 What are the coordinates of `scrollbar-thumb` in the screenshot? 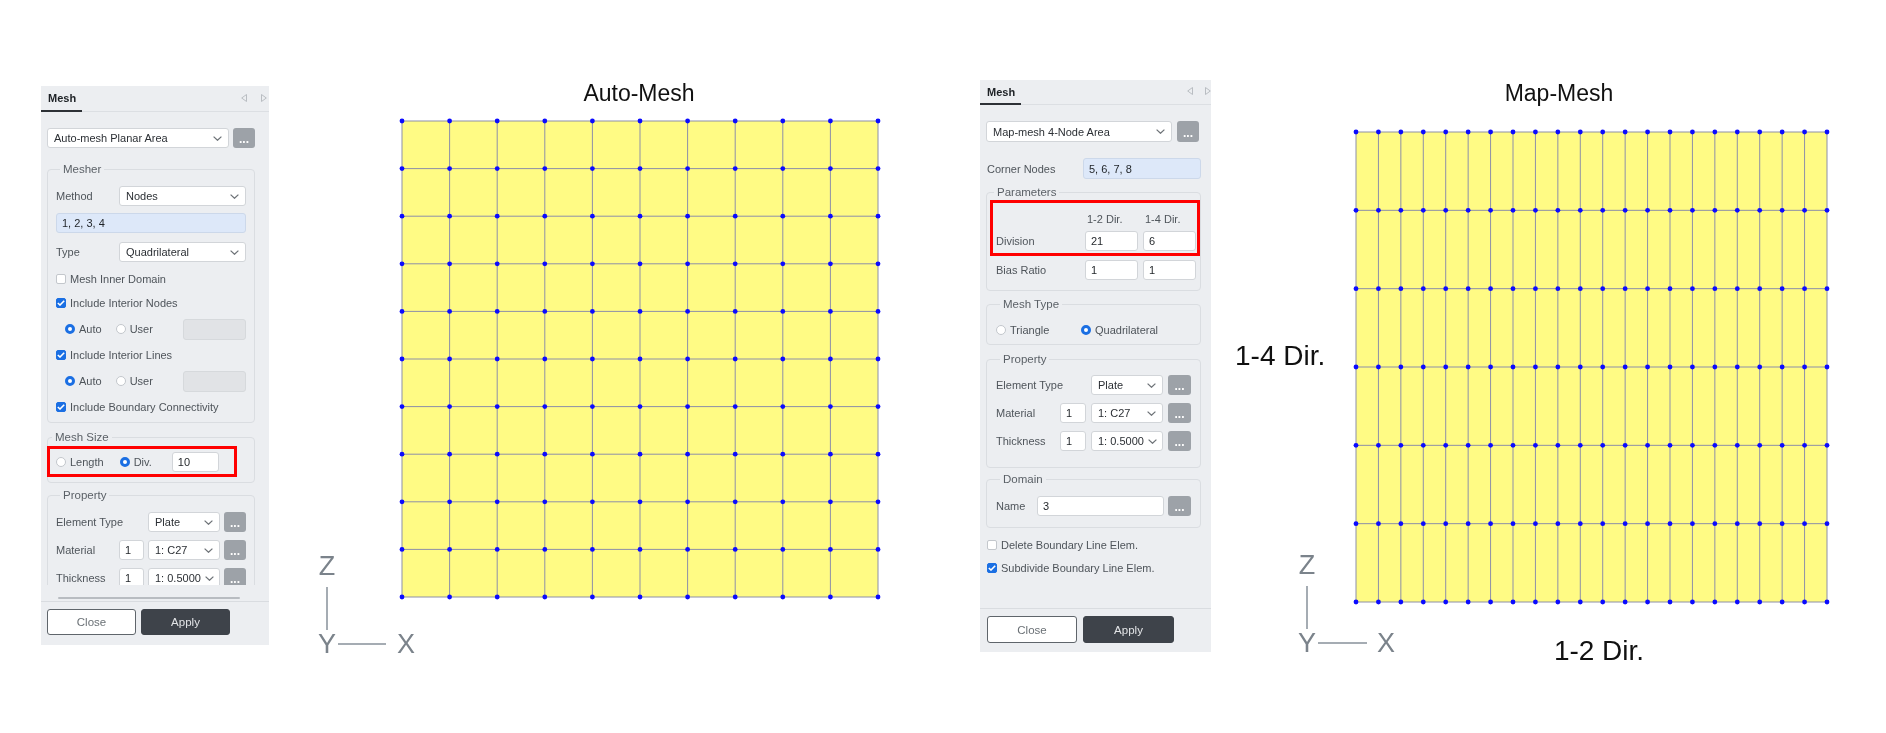 It's located at (149, 598).